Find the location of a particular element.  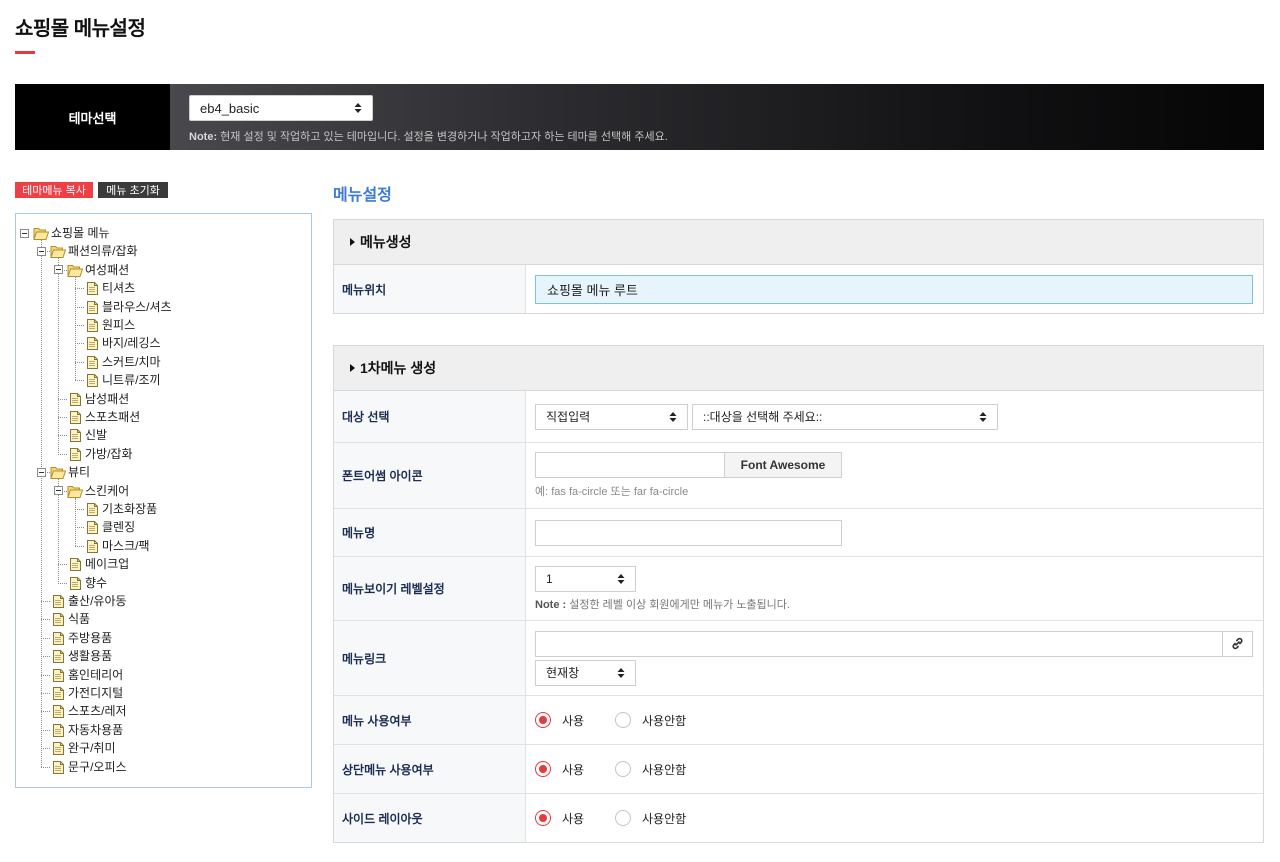

tree-node: 니트류/조끼 is located at coordinates (122, 380).